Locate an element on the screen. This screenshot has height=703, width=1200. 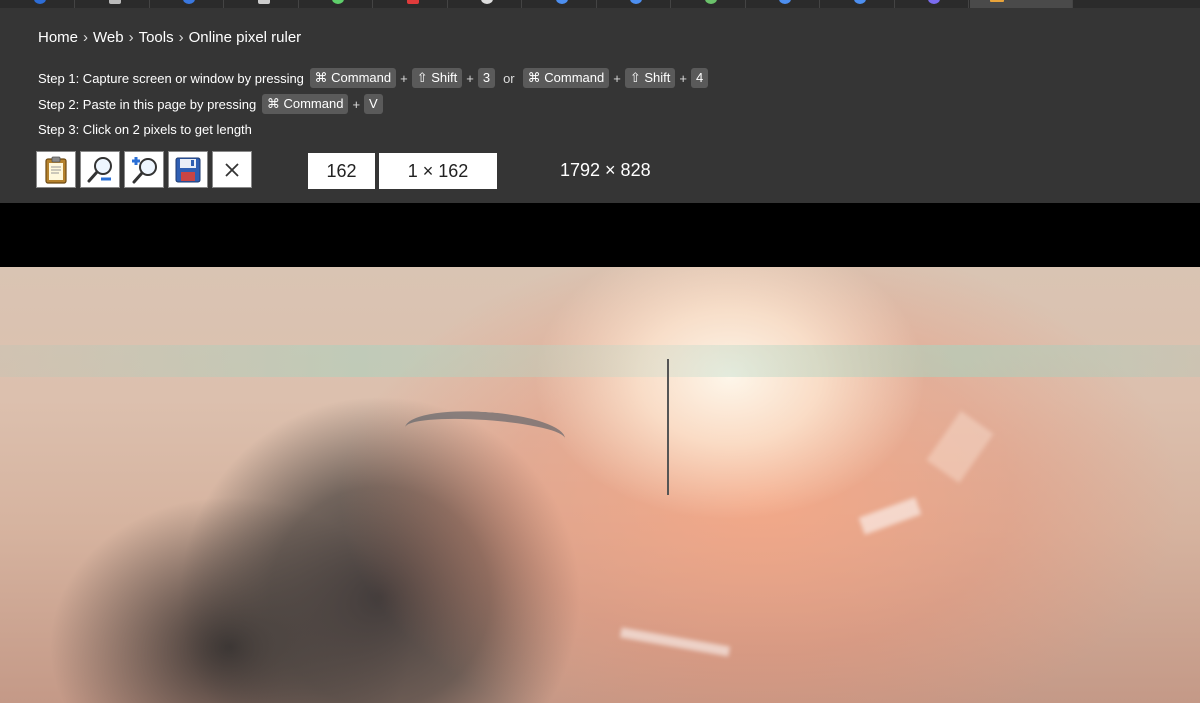
measurement-line is located at coordinates (668, 427).